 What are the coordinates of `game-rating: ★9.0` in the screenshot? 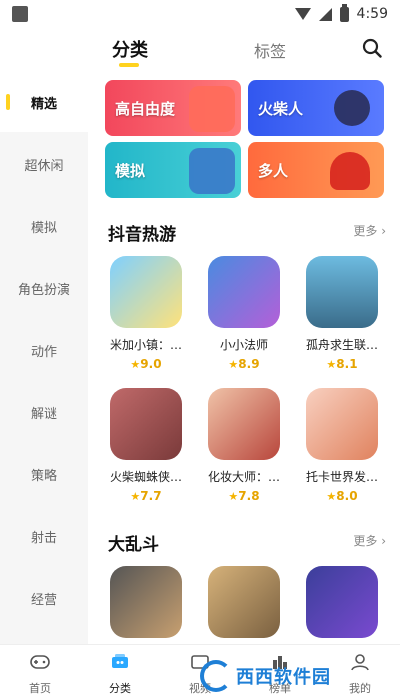 It's located at (146, 364).